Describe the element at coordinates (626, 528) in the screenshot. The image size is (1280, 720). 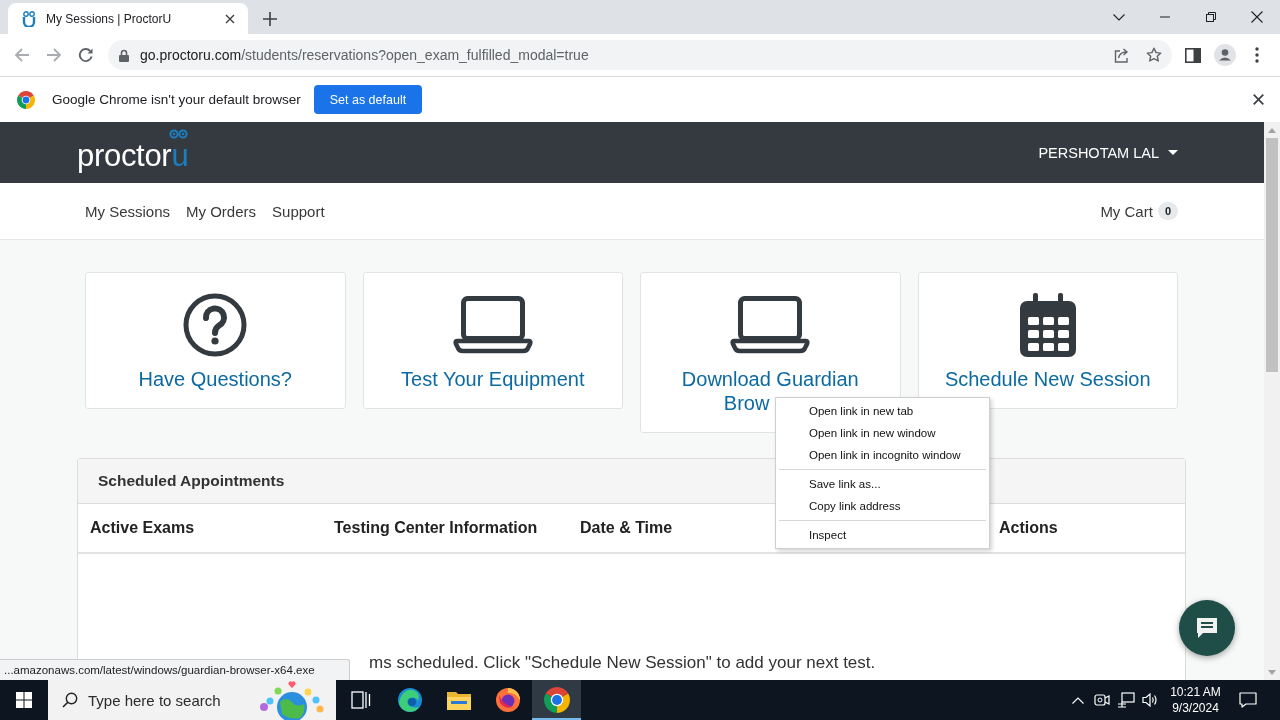
I see `column-header: Date & Time` at that location.